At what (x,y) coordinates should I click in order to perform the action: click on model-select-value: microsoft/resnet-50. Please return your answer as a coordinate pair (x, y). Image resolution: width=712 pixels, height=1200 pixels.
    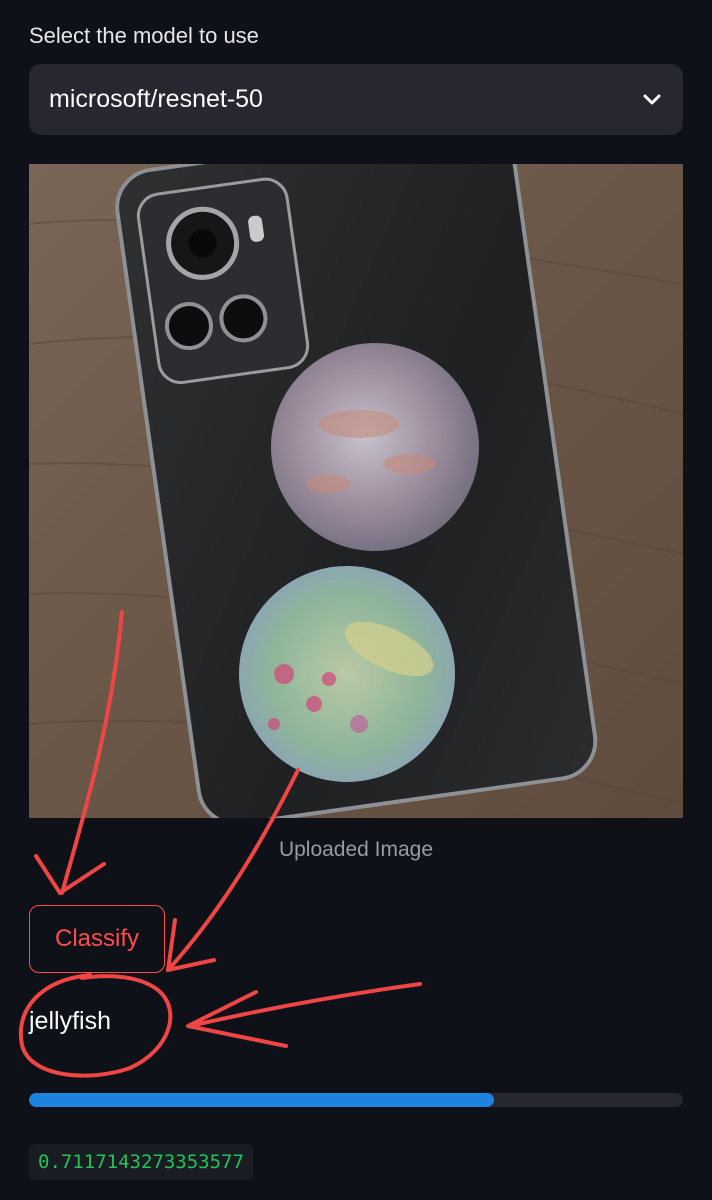
    Looking at the image, I should click on (156, 99).